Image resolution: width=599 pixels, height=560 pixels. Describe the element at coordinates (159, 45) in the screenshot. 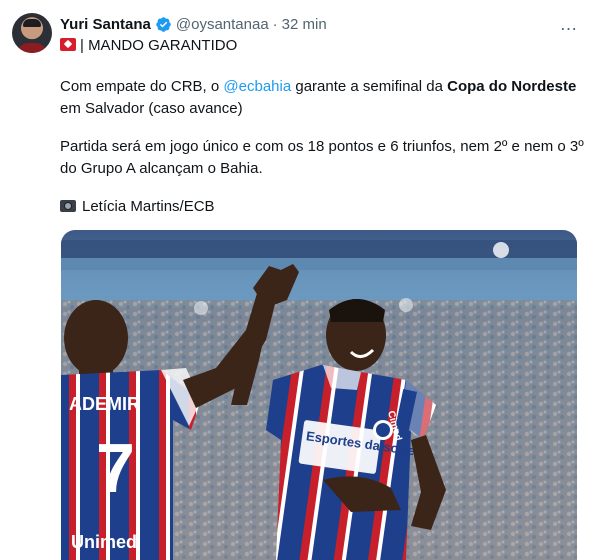

I see `headline-text: | MANDO GARANTIDO` at that location.